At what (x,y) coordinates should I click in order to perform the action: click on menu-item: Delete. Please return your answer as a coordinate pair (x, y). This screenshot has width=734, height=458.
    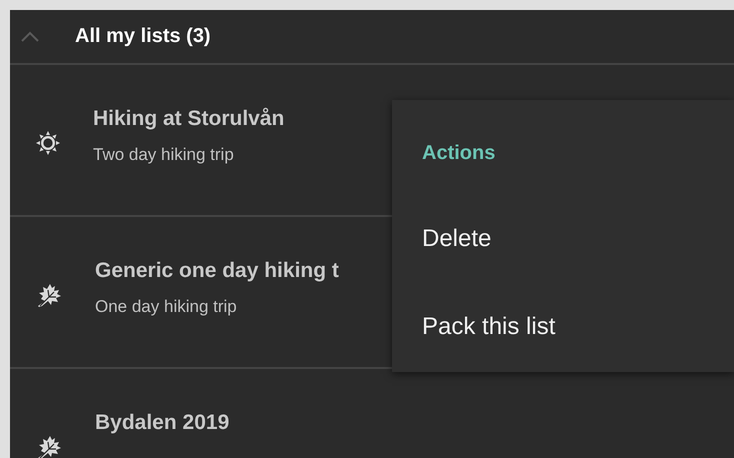
    Looking at the image, I should click on (457, 239).